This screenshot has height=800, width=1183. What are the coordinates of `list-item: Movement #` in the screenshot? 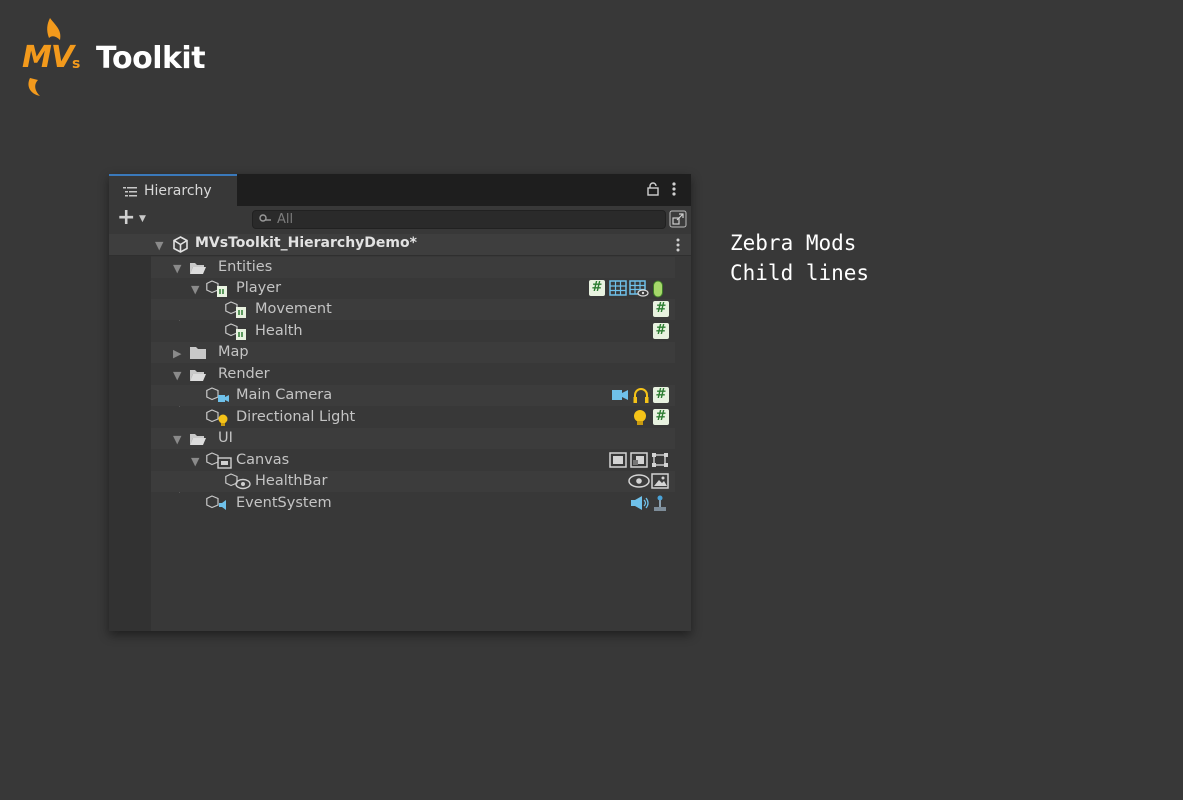 It's located at (413, 309).